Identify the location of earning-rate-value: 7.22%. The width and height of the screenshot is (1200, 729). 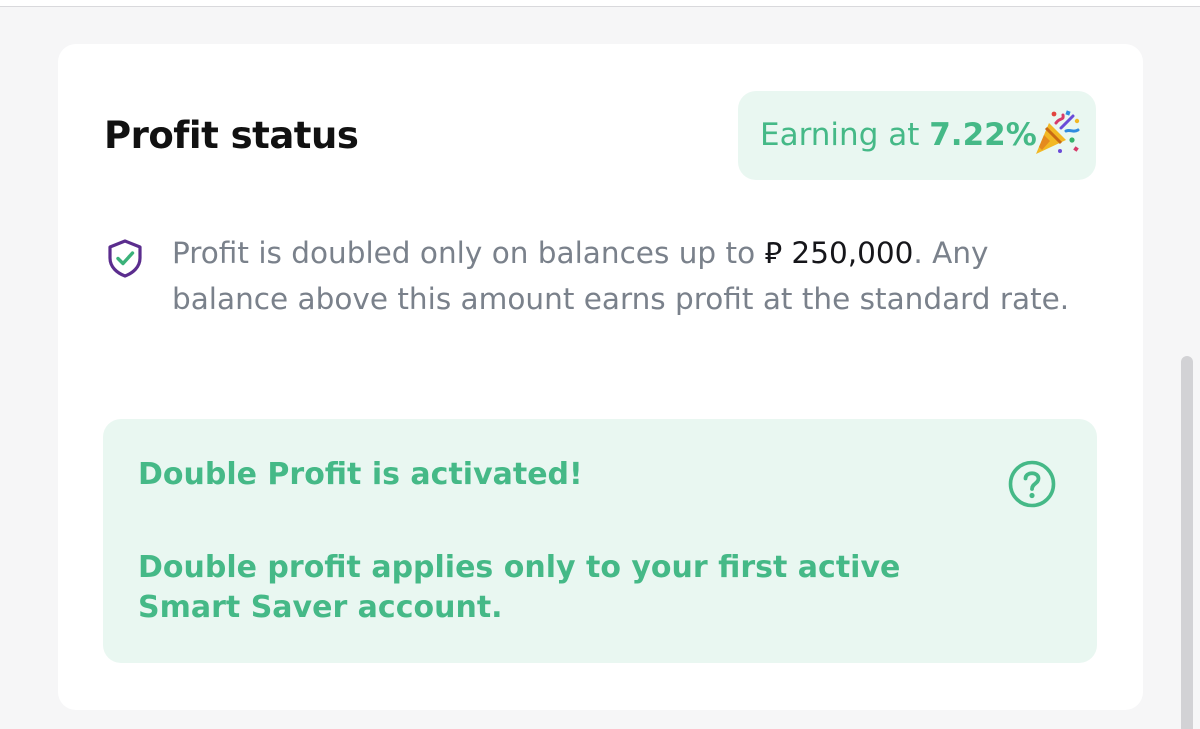
(983, 135).